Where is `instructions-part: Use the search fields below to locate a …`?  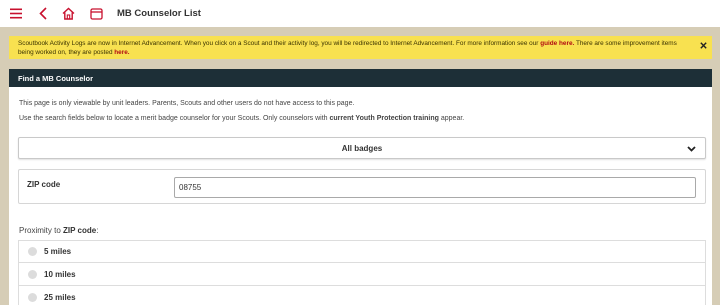
instructions-part: Use the search fields below to locate a … is located at coordinates (174, 118).